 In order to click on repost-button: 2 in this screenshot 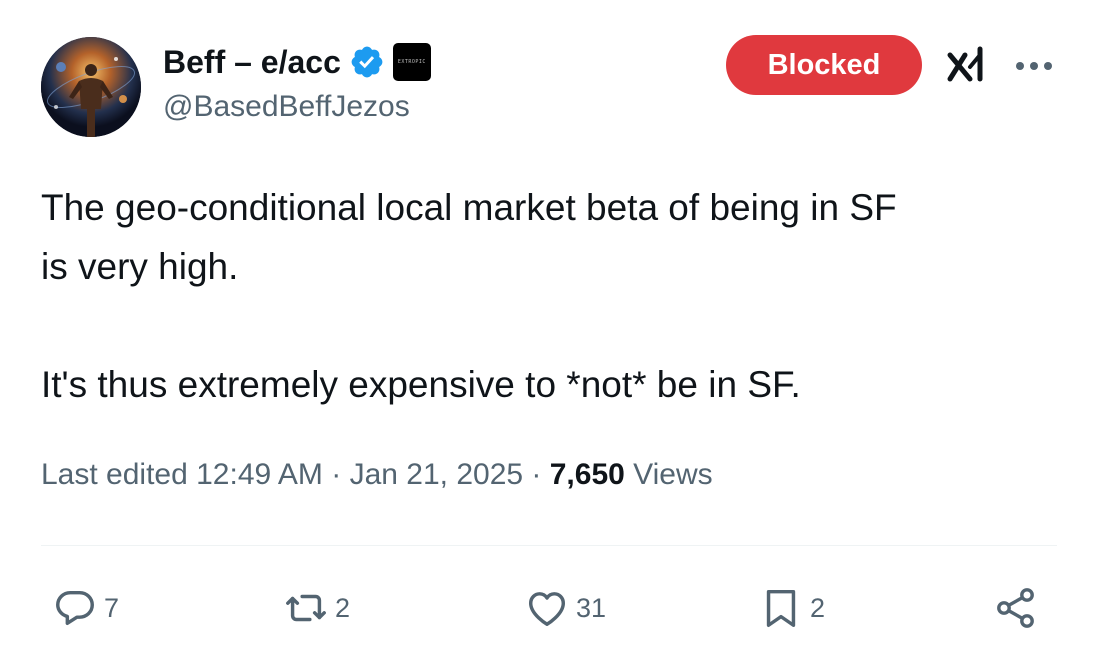, I will do `click(316, 608)`.